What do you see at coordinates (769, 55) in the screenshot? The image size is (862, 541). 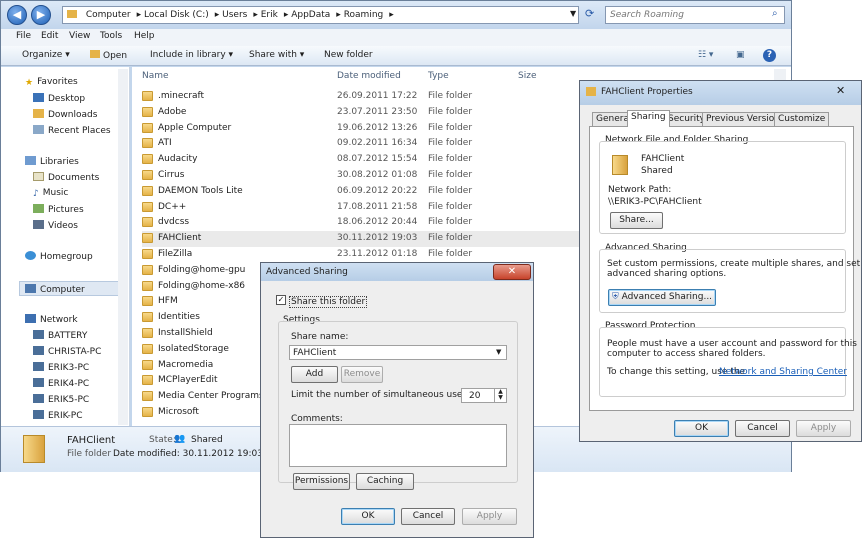 I see `help-icon: ?` at bounding box center [769, 55].